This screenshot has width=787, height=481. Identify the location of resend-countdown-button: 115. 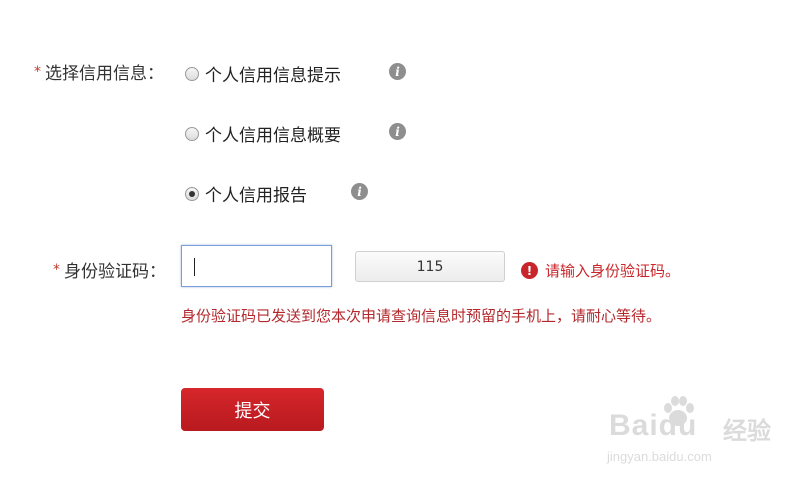
(430, 266).